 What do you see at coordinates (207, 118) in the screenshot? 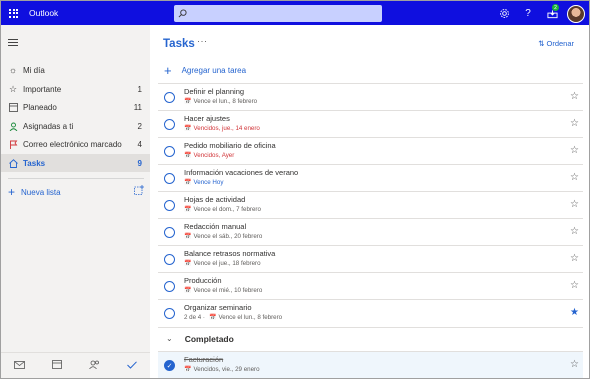
I see `task-title: Hacer ajustes` at bounding box center [207, 118].